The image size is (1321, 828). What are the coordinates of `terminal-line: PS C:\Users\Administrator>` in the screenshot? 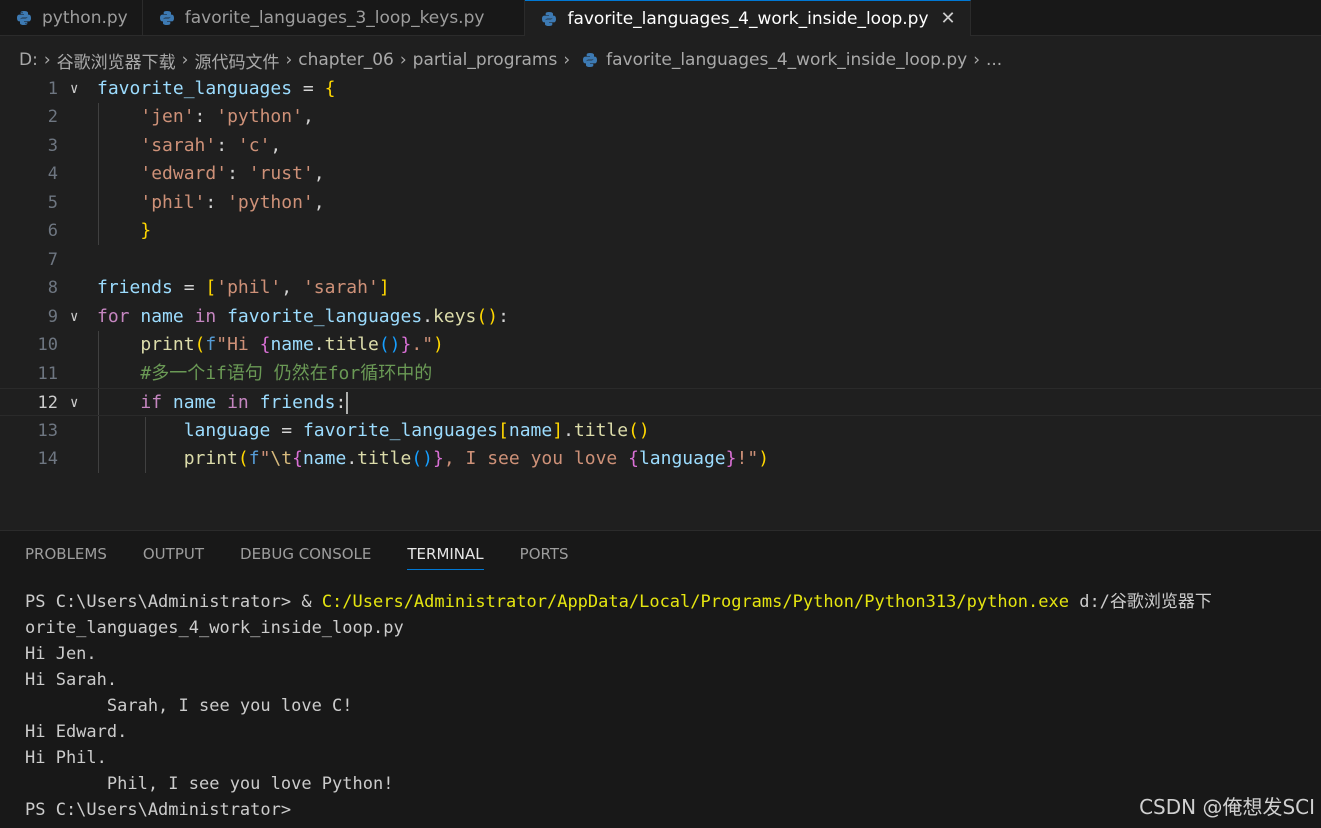 It's located at (158, 810).